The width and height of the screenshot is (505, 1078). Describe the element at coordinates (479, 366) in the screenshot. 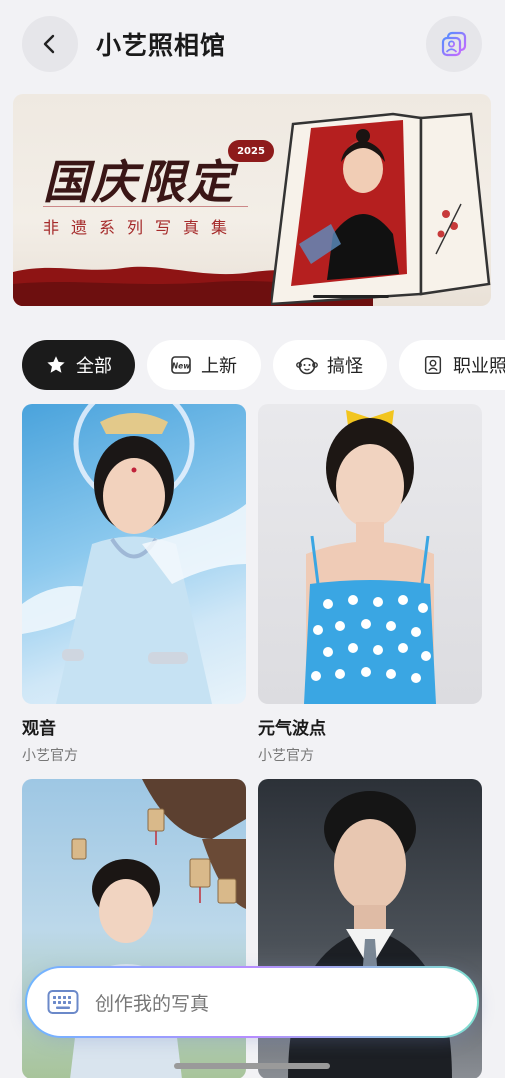

I see `tab-professional-label: 职业照` at that location.